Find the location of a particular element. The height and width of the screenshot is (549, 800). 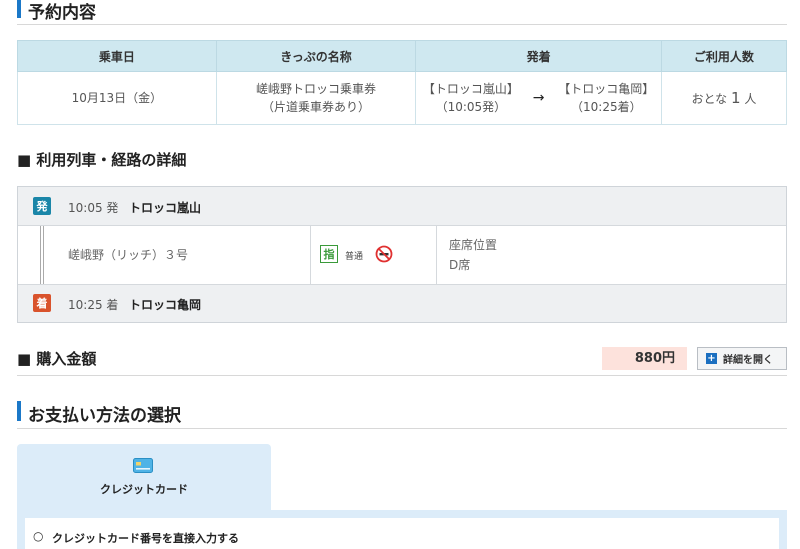

payment-panel: ○ クレジットカード番号を直接入力する is located at coordinates (402, 529).